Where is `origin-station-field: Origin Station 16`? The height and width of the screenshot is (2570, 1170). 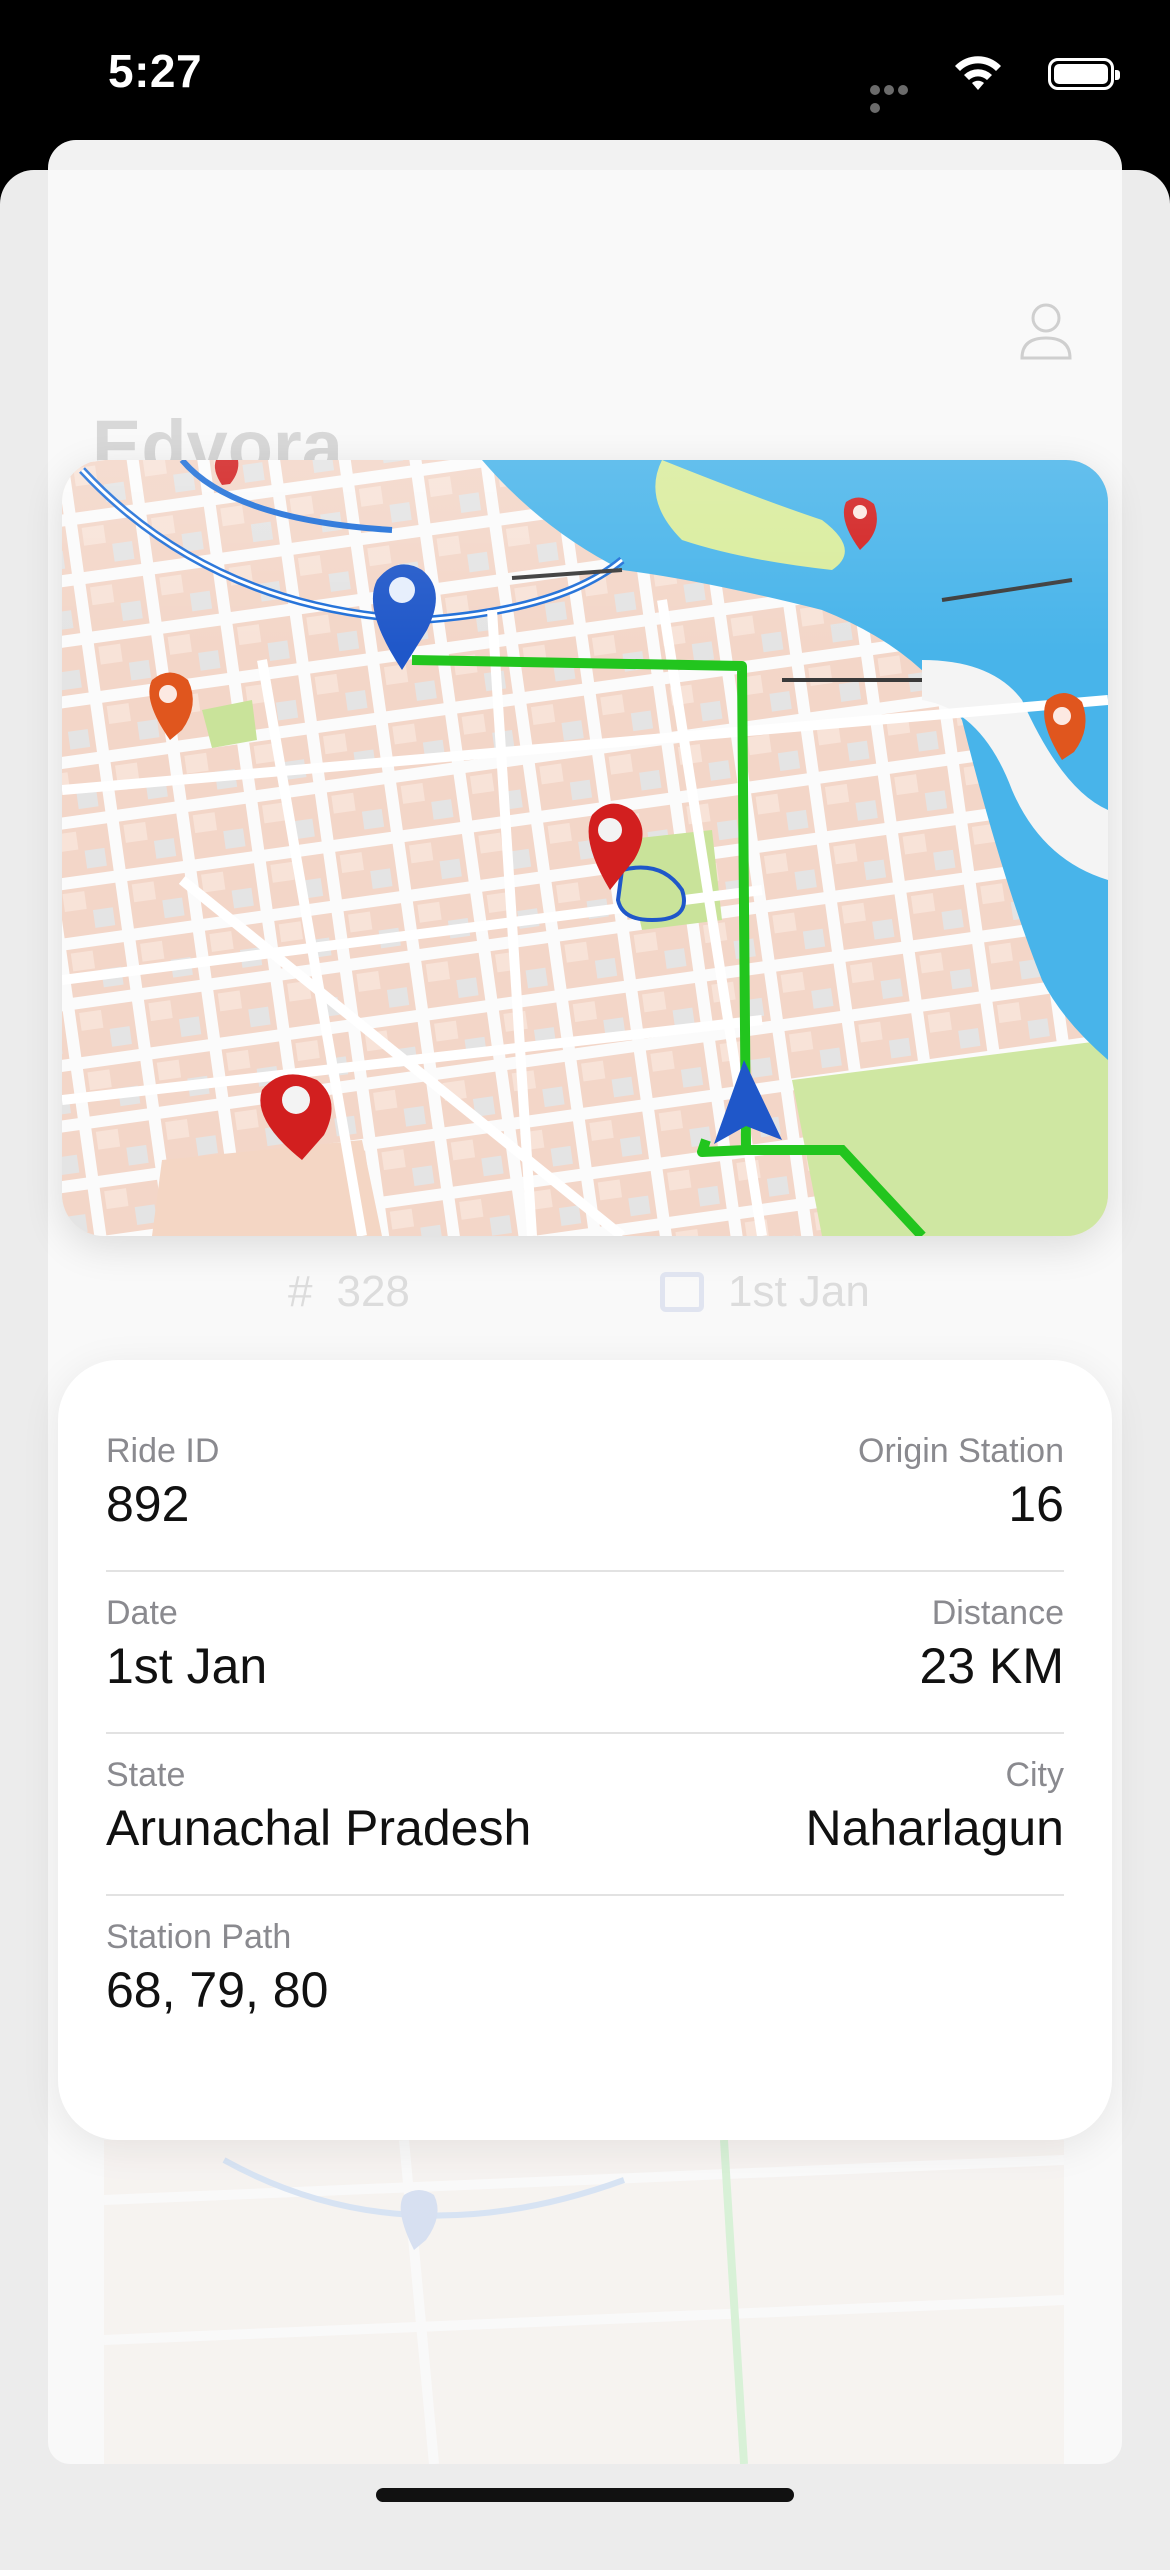 origin-station-field: Origin Station 16 is located at coordinates (961, 1446).